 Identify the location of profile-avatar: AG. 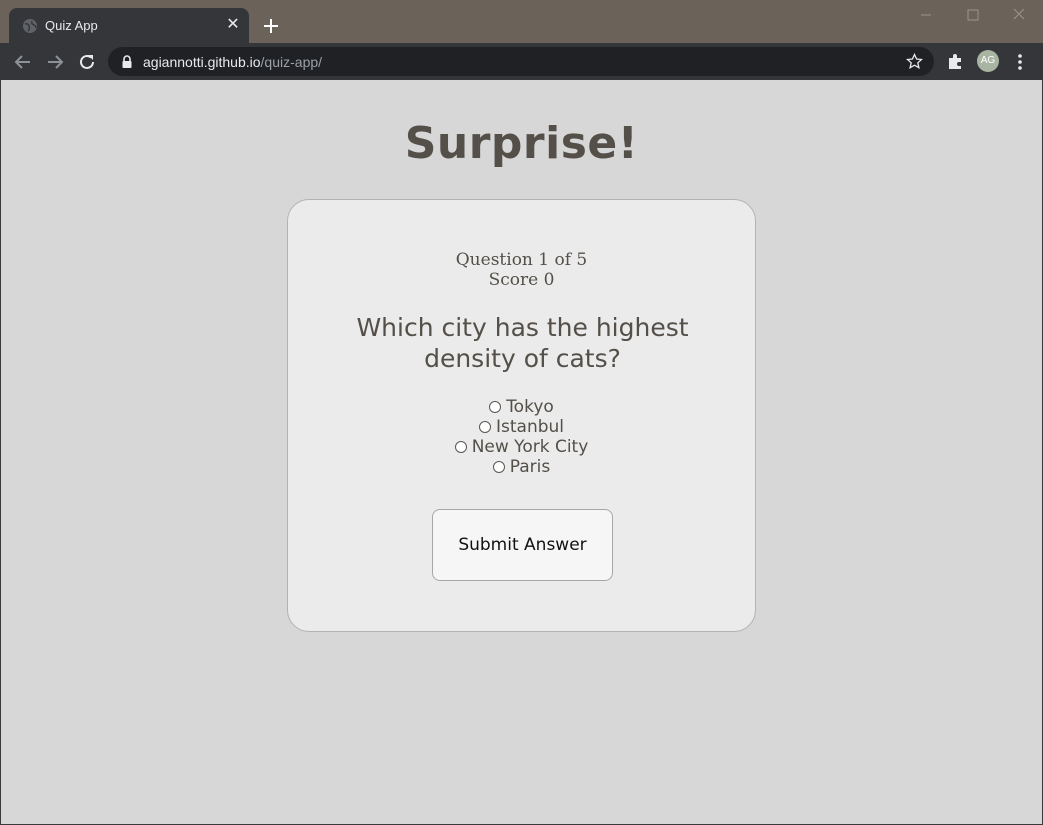
(988, 61).